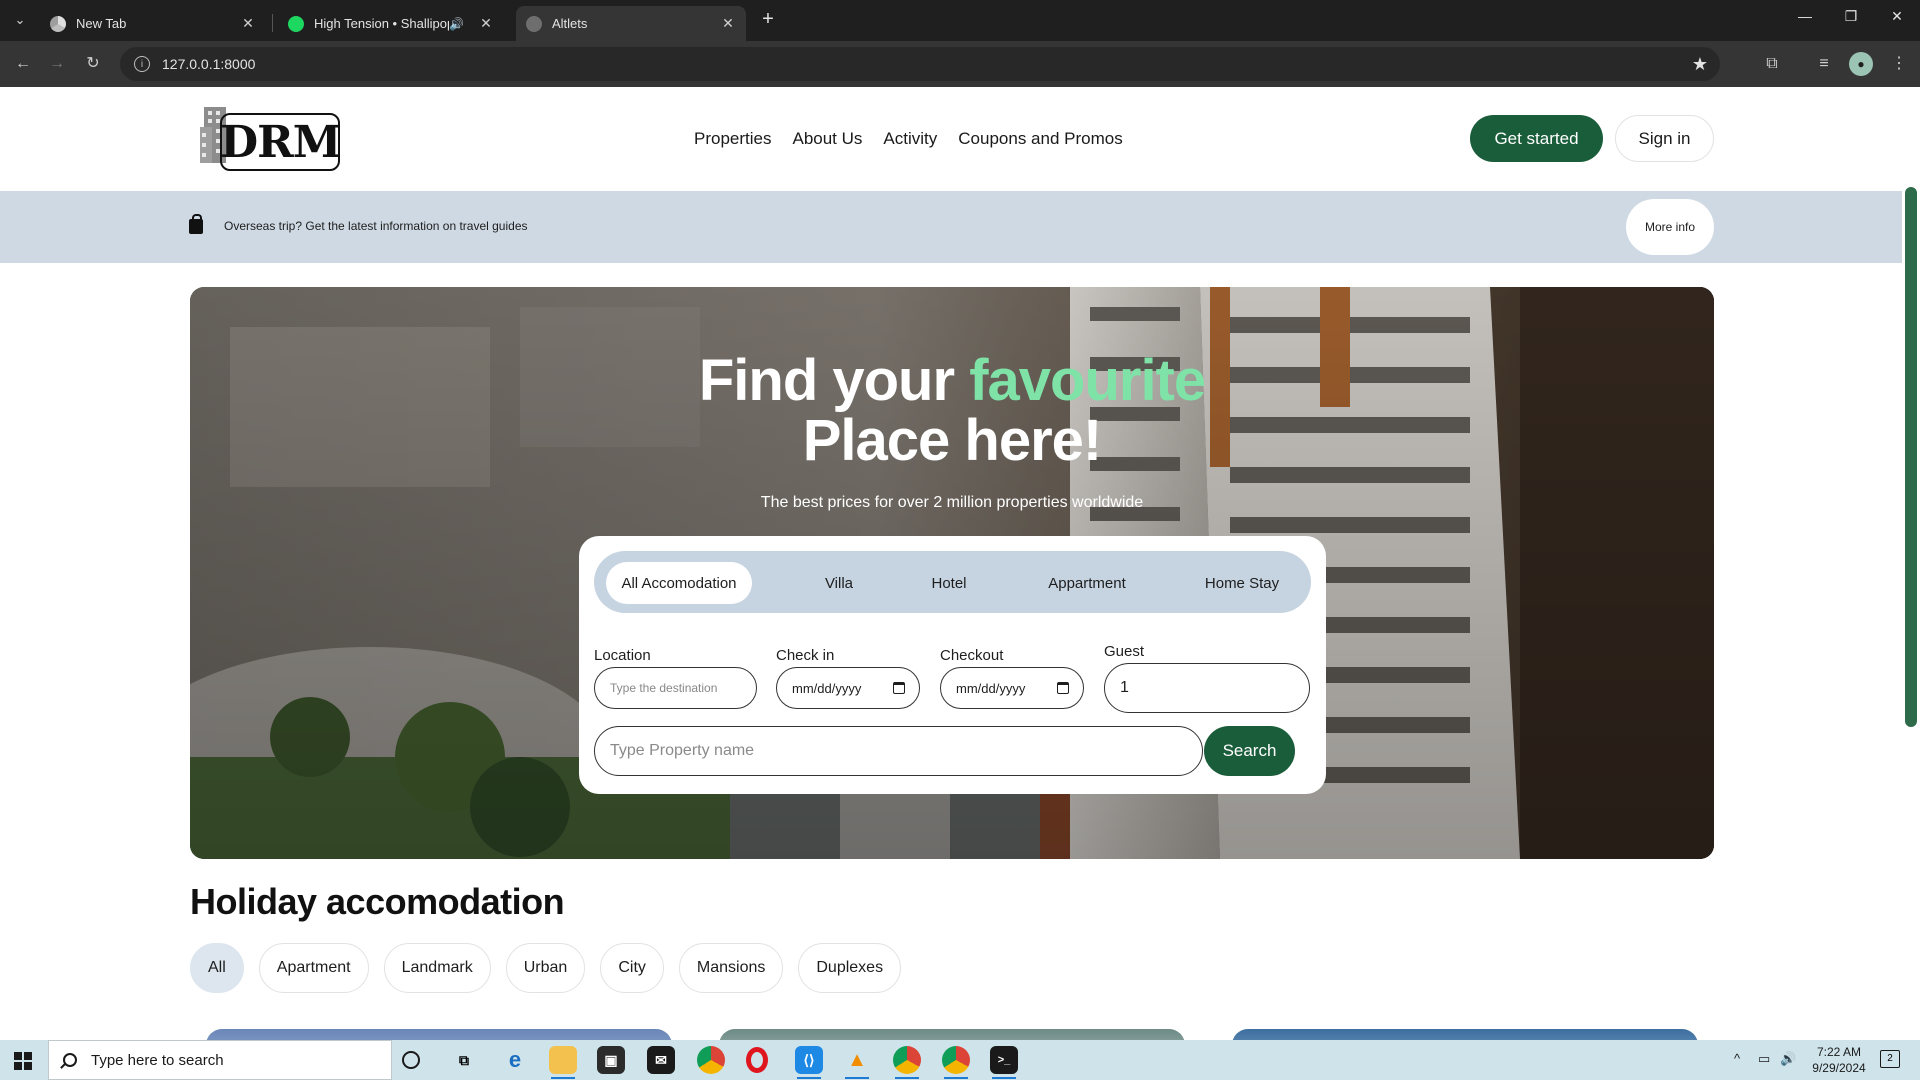  Describe the element at coordinates (23, 1061) in the screenshot. I see `windows-start-icon` at that location.